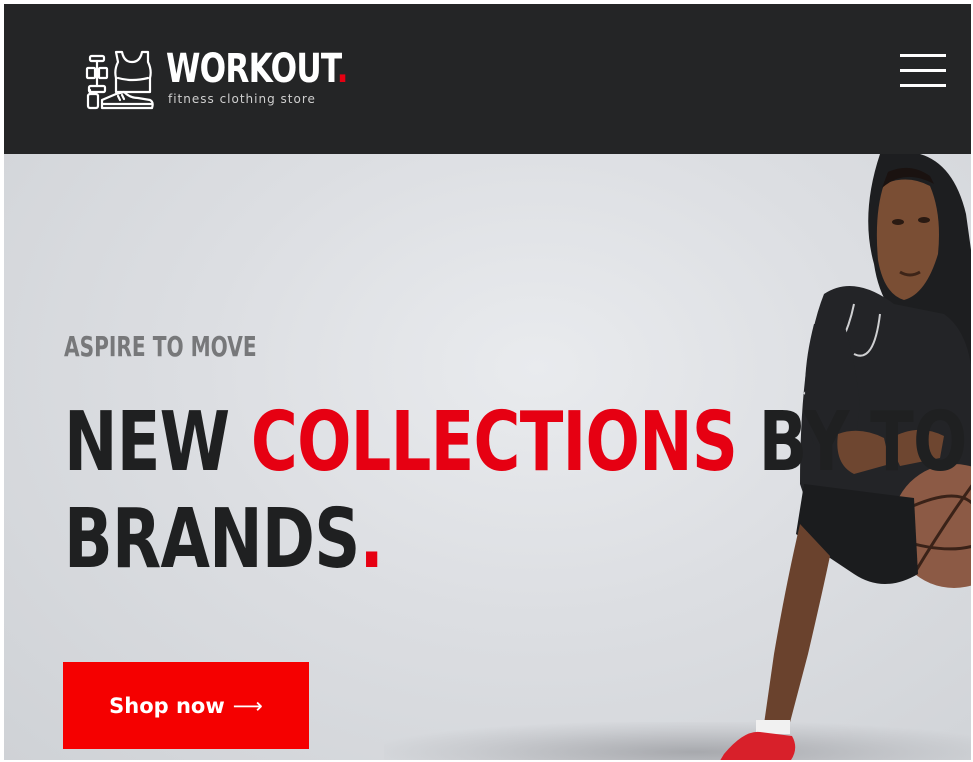 Image resolution: width=973 pixels, height=762 pixels. I want to click on menu-bar-bottom, so click(923, 85).